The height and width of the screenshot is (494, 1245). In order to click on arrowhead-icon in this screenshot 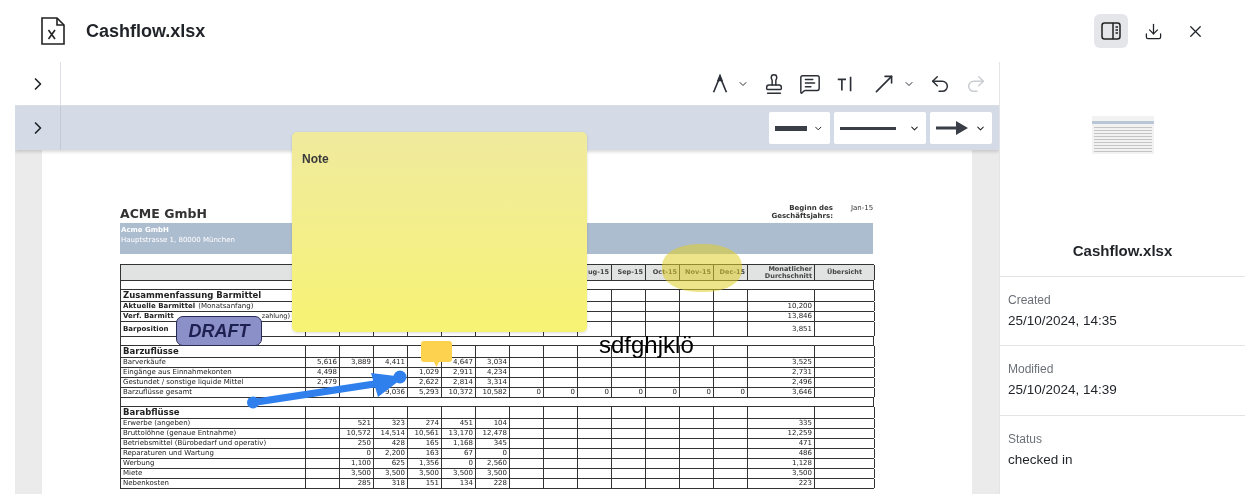, I will do `click(952, 128)`.